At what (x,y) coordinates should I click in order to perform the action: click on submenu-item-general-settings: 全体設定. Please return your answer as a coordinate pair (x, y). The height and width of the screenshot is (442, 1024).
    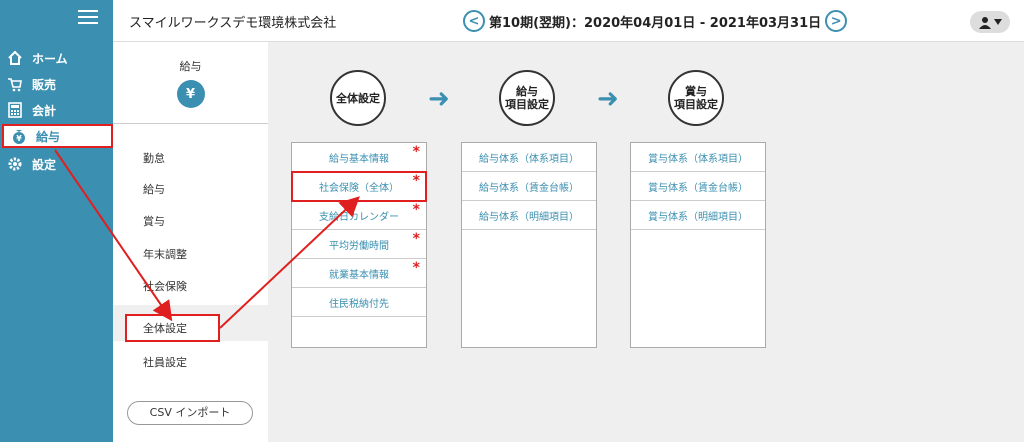
    Looking at the image, I should click on (172, 328).